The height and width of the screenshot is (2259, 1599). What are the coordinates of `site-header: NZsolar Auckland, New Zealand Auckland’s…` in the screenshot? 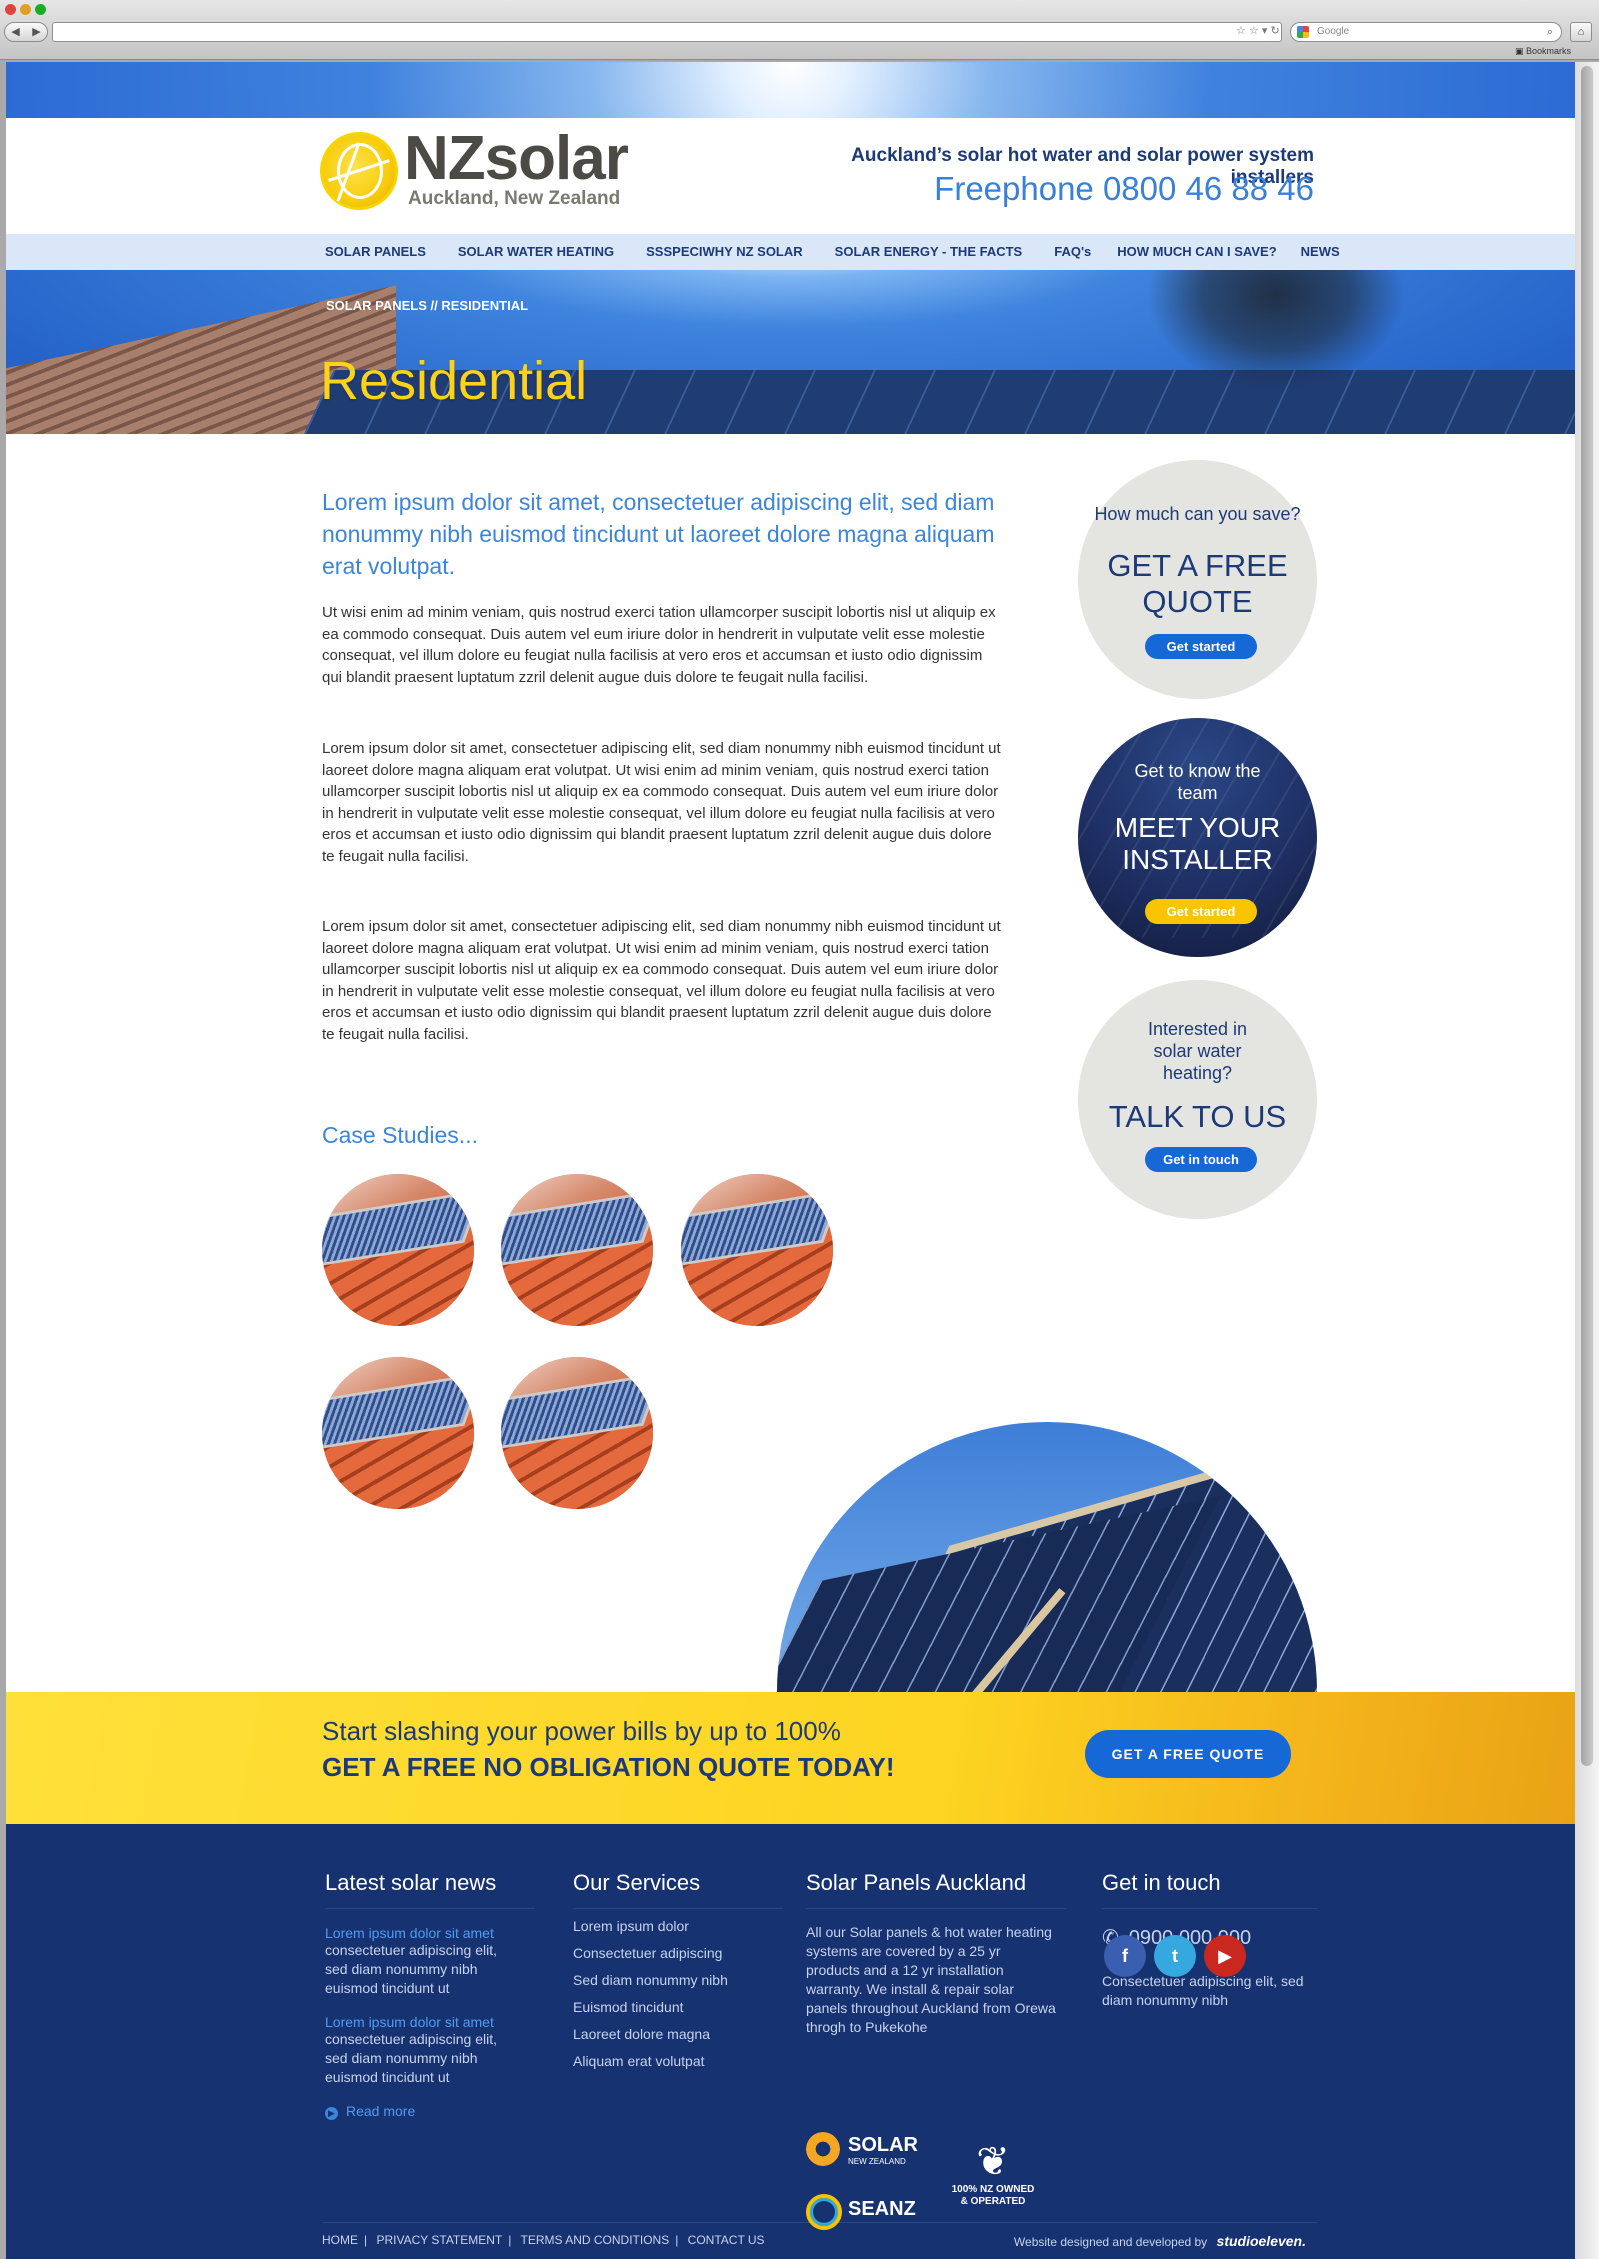 It's located at (790, 176).